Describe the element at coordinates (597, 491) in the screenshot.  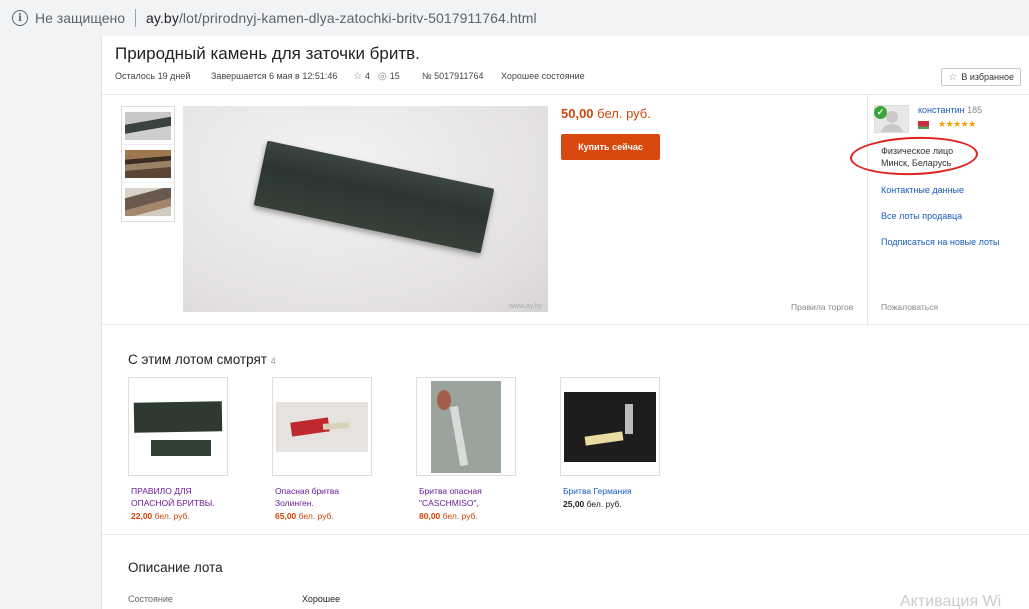
I see `name-line: Бритва Германия` at that location.